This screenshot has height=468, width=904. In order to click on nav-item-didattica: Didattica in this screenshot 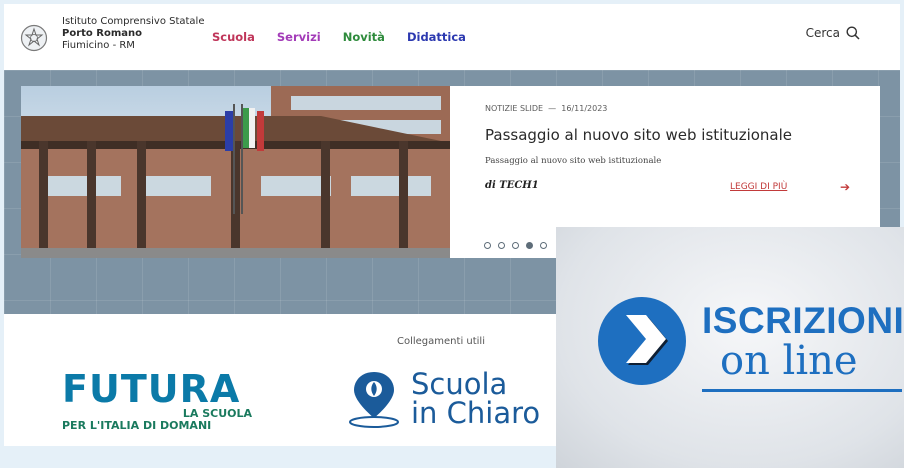, I will do `click(436, 37)`.